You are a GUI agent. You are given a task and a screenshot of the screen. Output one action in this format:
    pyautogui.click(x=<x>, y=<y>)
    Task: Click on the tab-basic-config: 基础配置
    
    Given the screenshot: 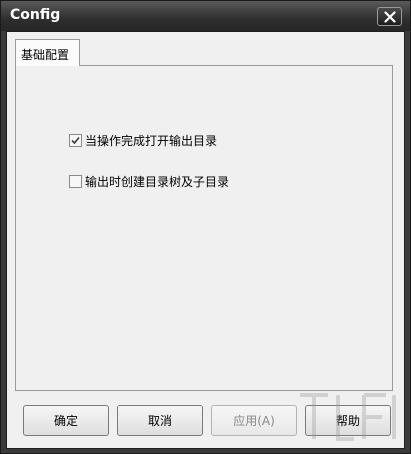 What is the action you would take?
    pyautogui.click(x=47, y=52)
    